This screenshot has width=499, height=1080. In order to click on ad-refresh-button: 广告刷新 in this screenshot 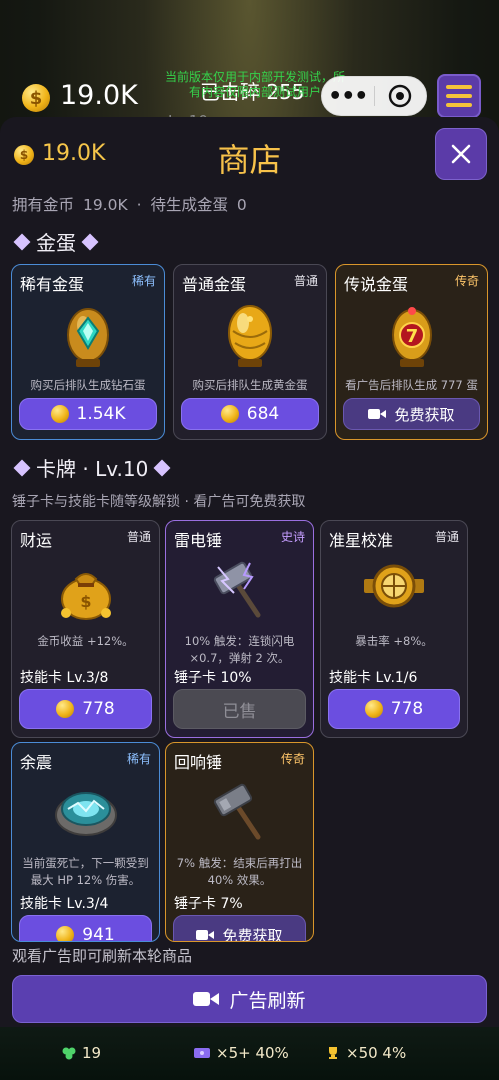, I will do `click(249, 999)`.